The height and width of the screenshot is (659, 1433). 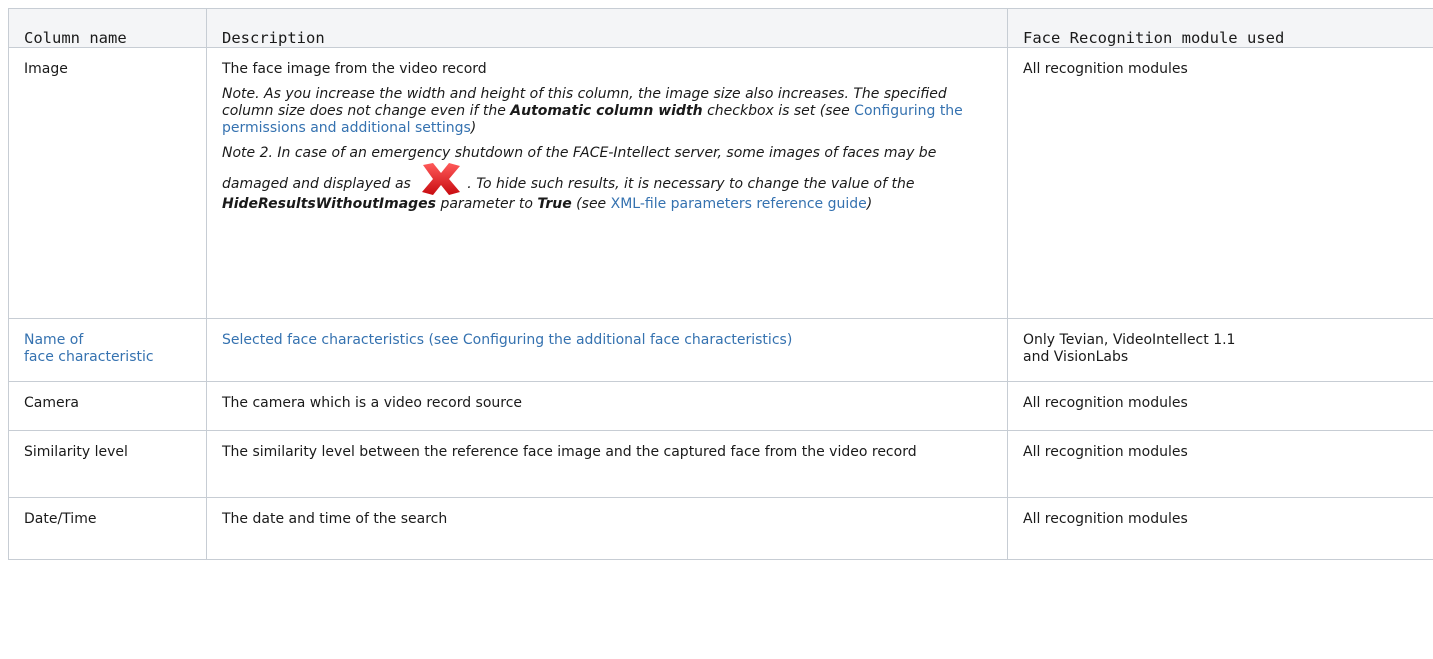 I want to click on note-bold-text: True, so click(x=554, y=204).